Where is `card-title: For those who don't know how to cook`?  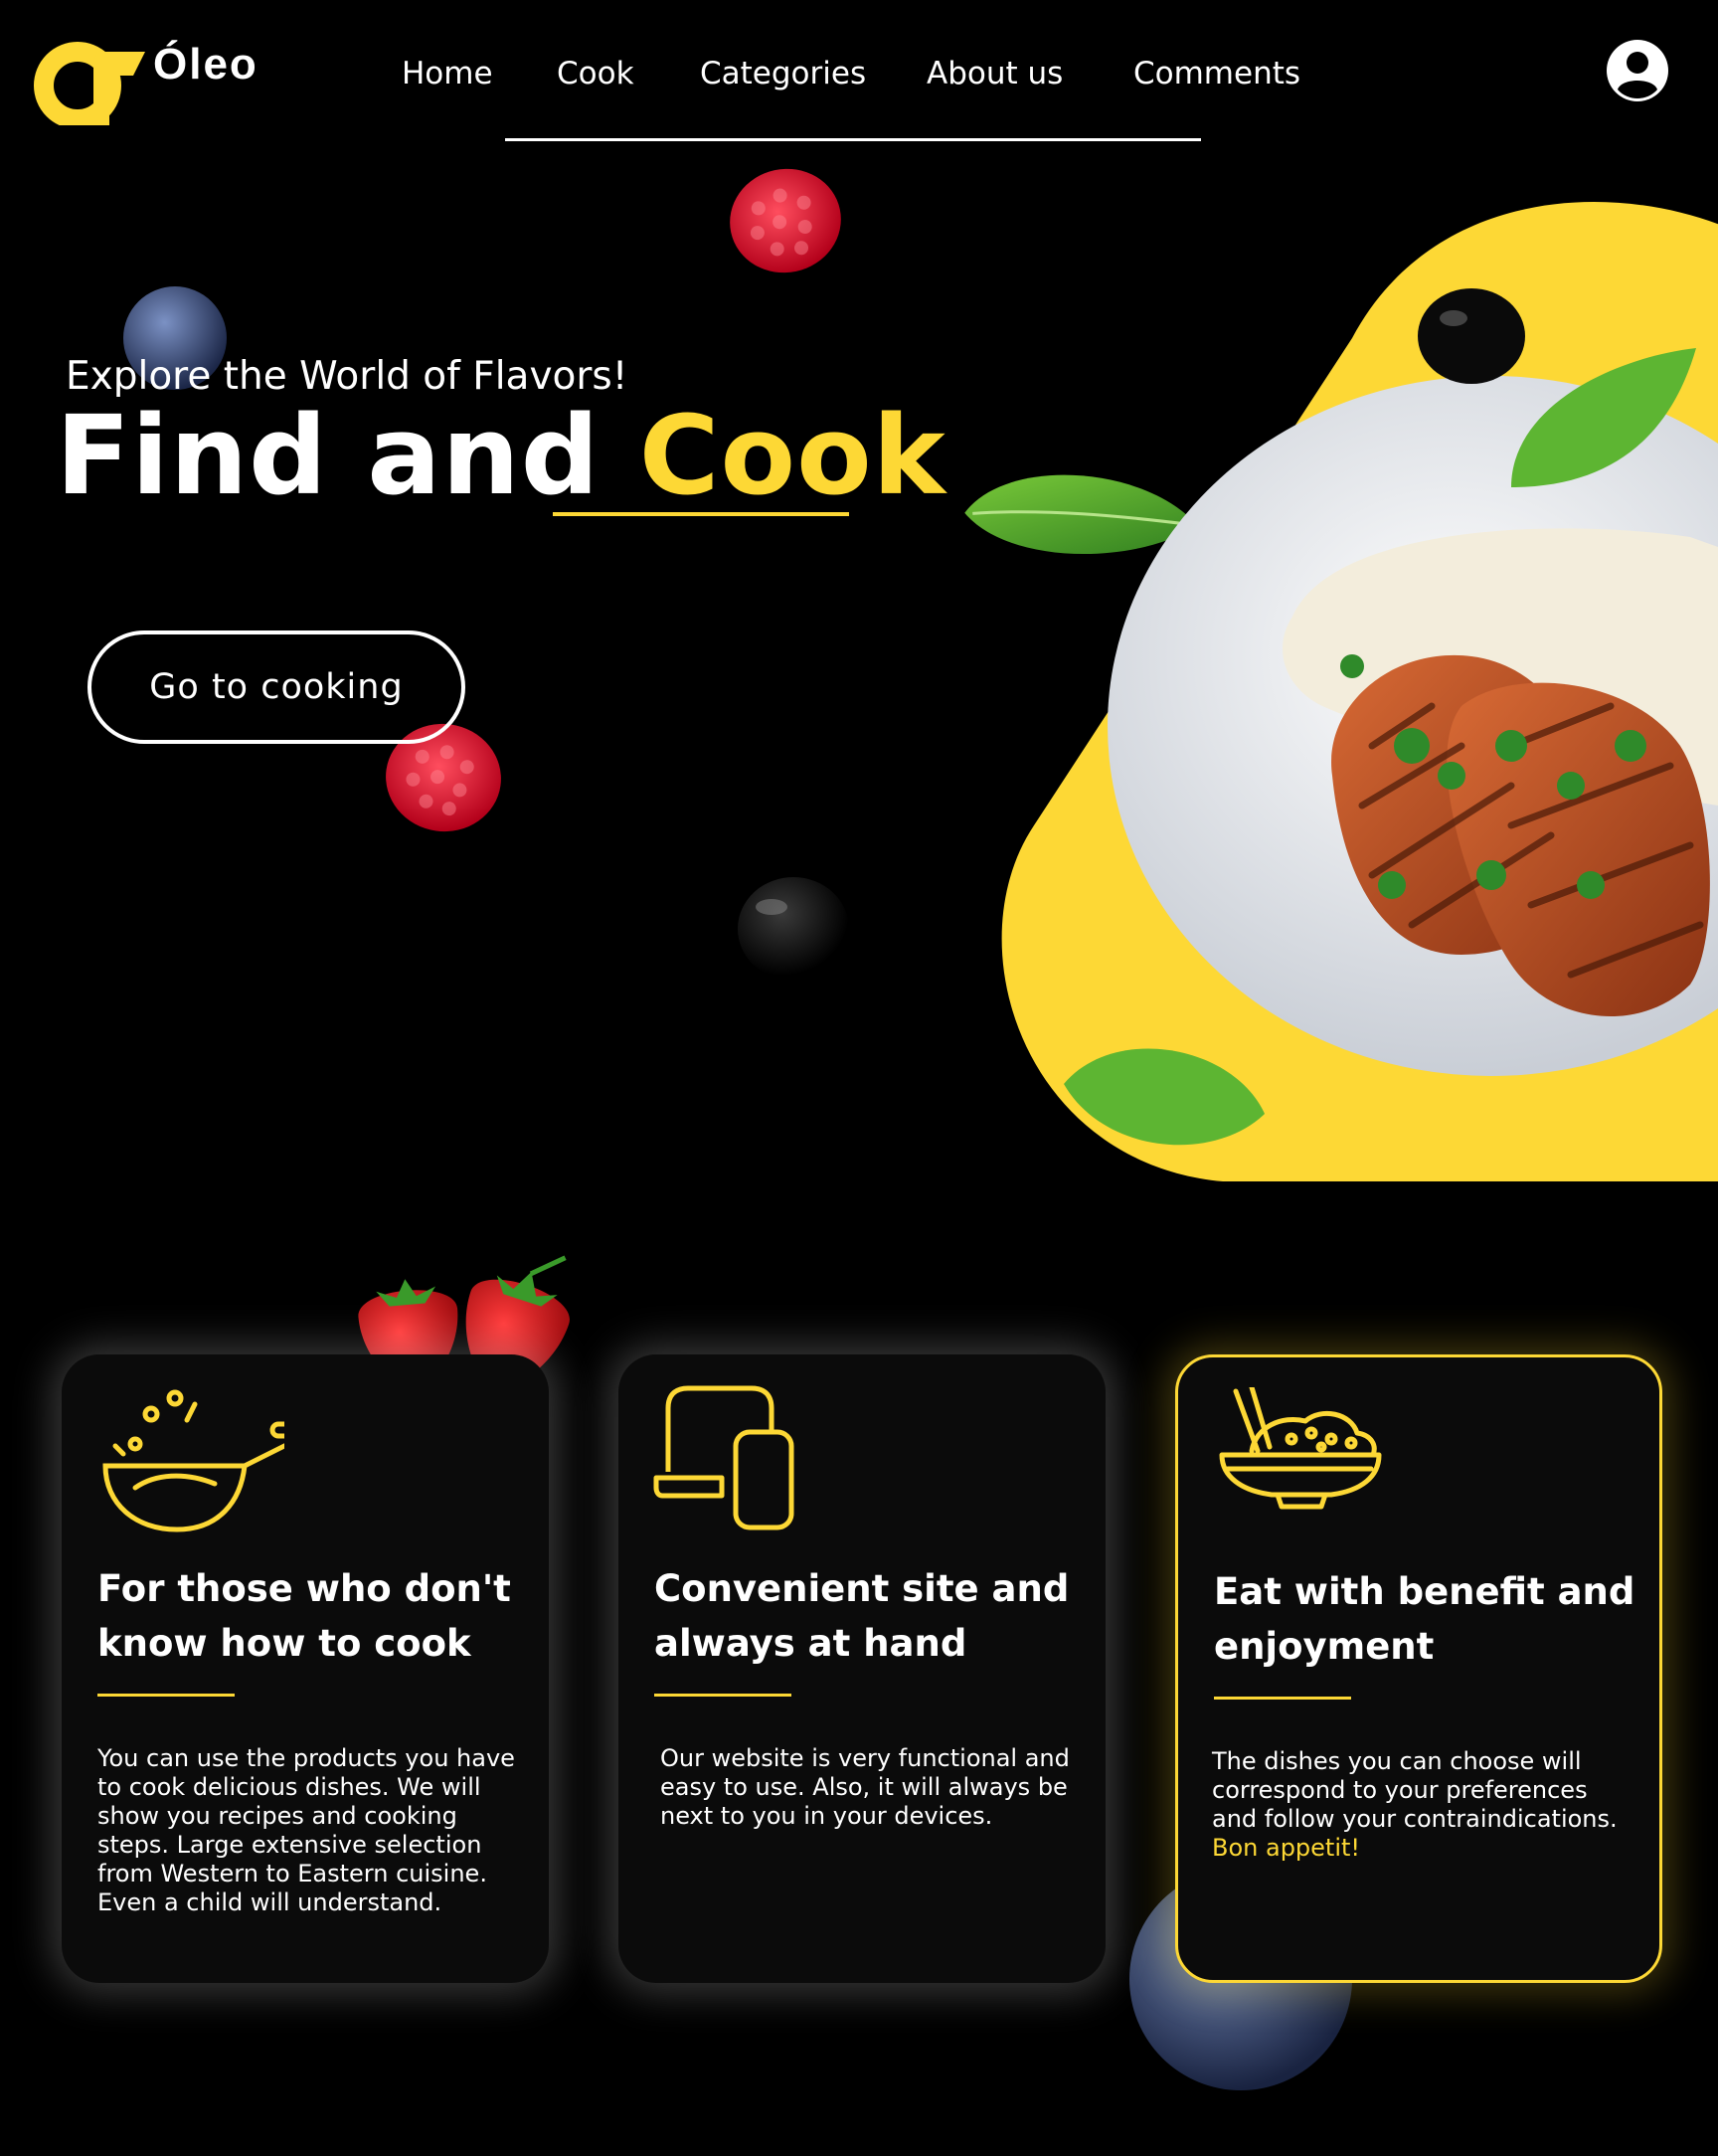 card-title: For those who don't know how to cook is located at coordinates (304, 1616).